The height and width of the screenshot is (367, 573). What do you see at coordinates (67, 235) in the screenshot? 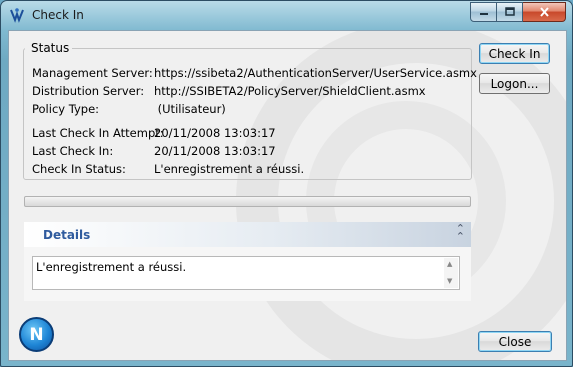
I see `details-label: Details` at bounding box center [67, 235].